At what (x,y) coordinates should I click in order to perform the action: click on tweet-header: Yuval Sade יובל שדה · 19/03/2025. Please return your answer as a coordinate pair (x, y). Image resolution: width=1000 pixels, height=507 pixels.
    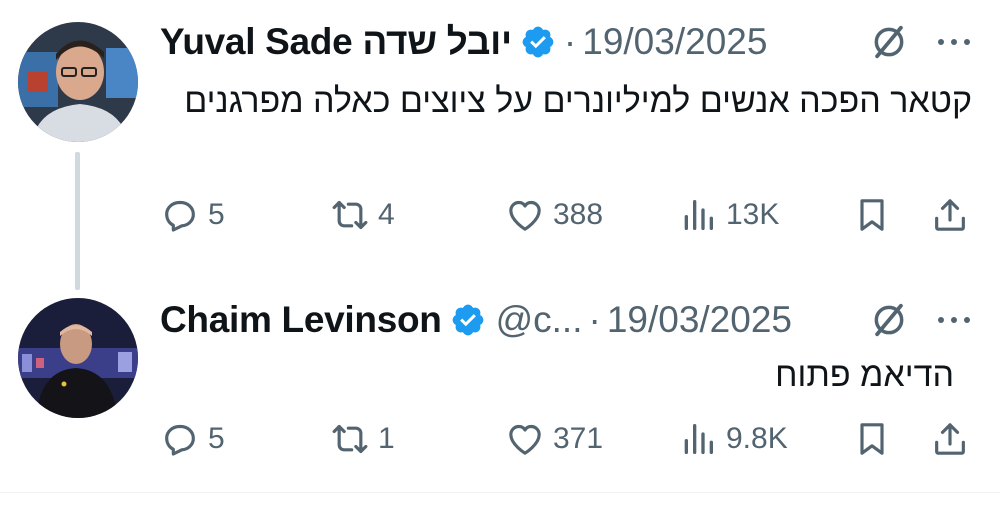
    Looking at the image, I should click on (570, 42).